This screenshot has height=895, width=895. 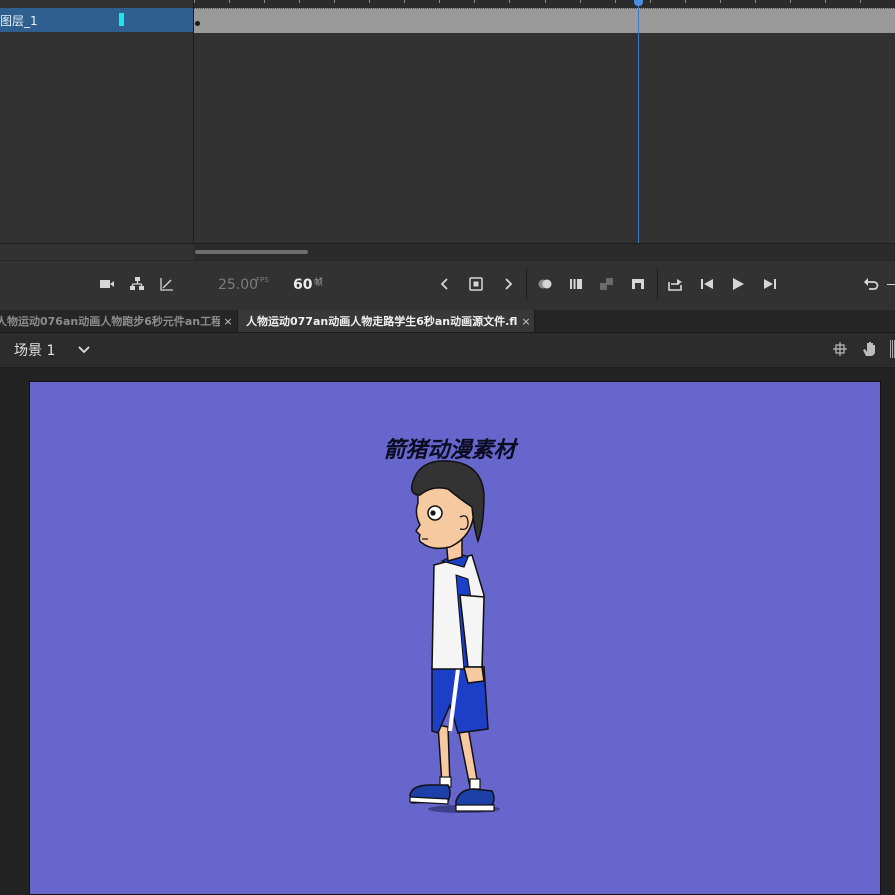 I want to click on doc-tab-label: 人物运动076an动画人物跑步6秒元件an工程文件.fla, so click(x=110, y=321).